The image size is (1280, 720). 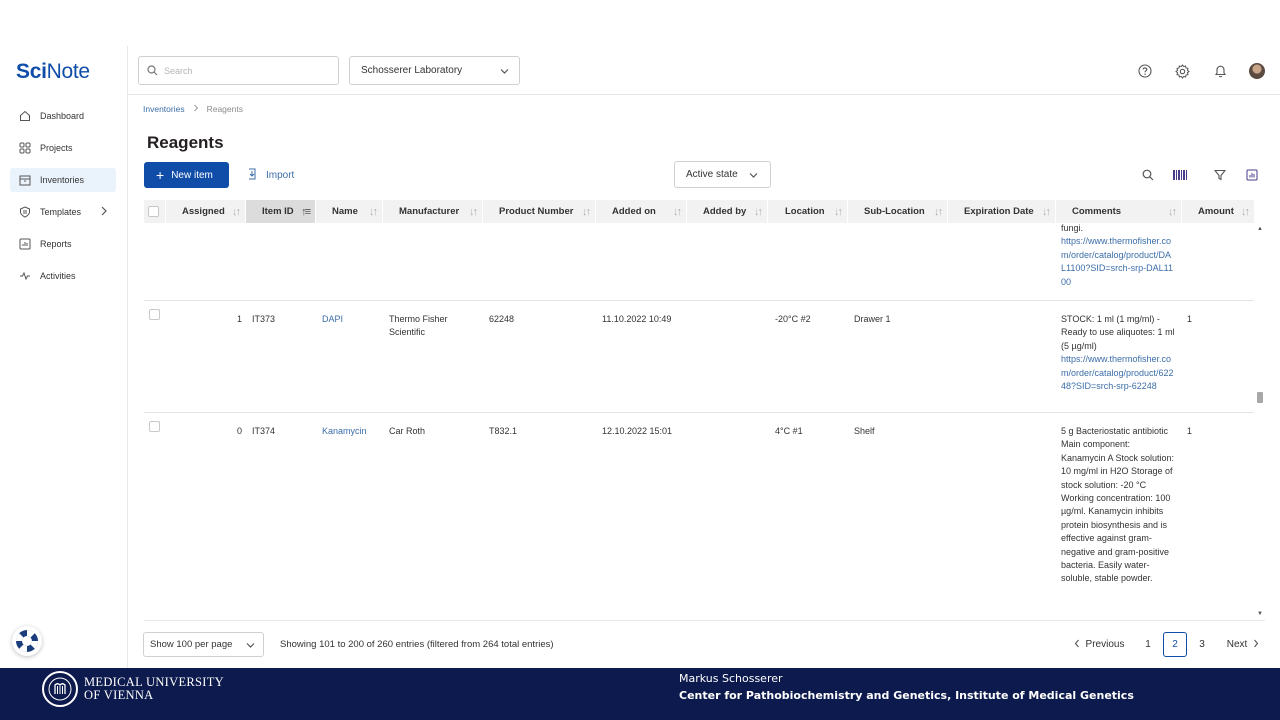 What do you see at coordinates (280, 211) in the screenshot?
I see `column-header-item-id: Item ID ↑≡` at bounding box center [280, 211].